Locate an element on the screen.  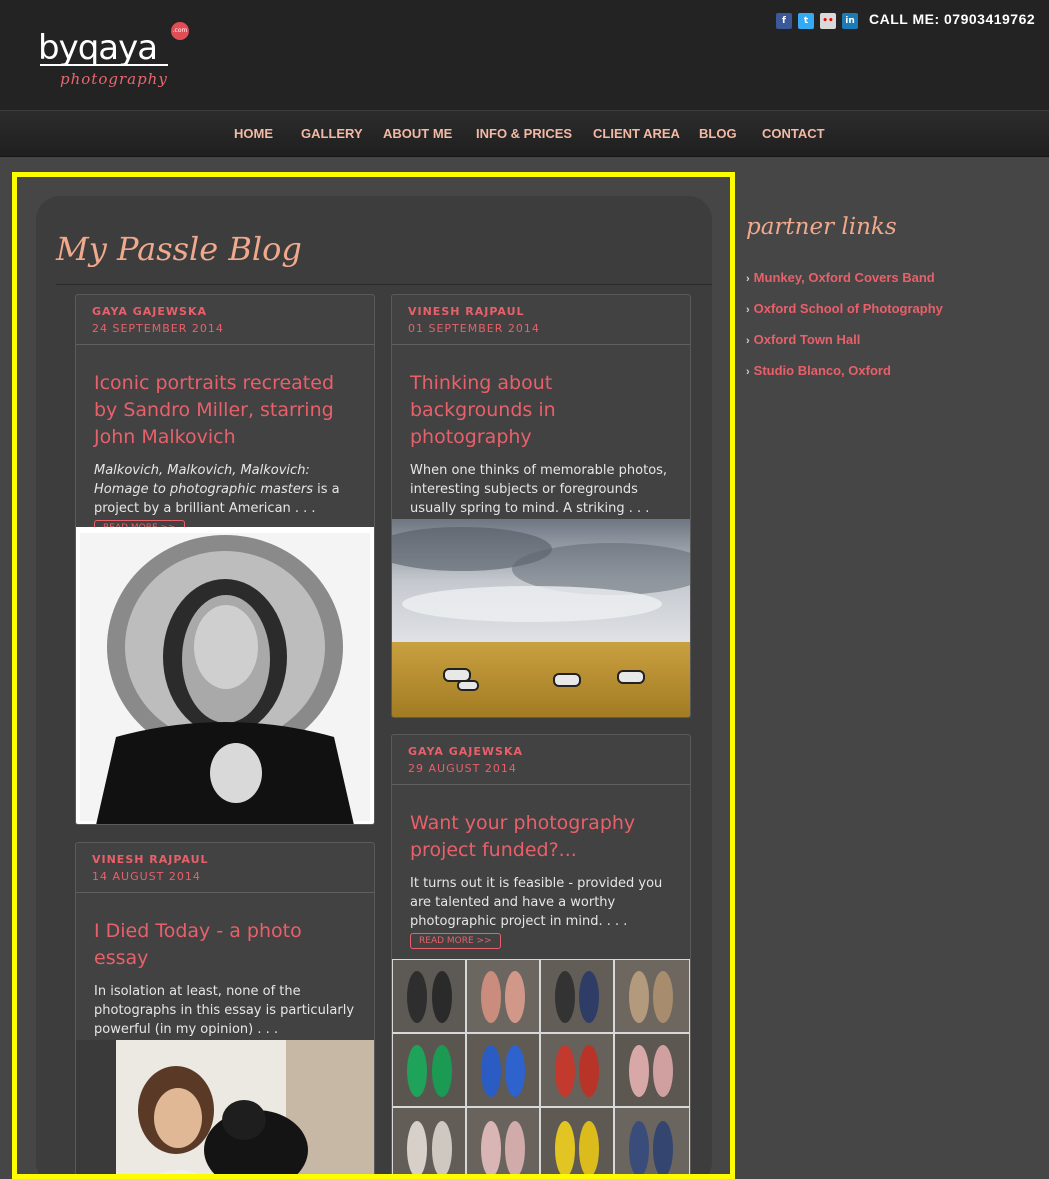
logo-subtitle: photography is located at coordinates (114, 79).